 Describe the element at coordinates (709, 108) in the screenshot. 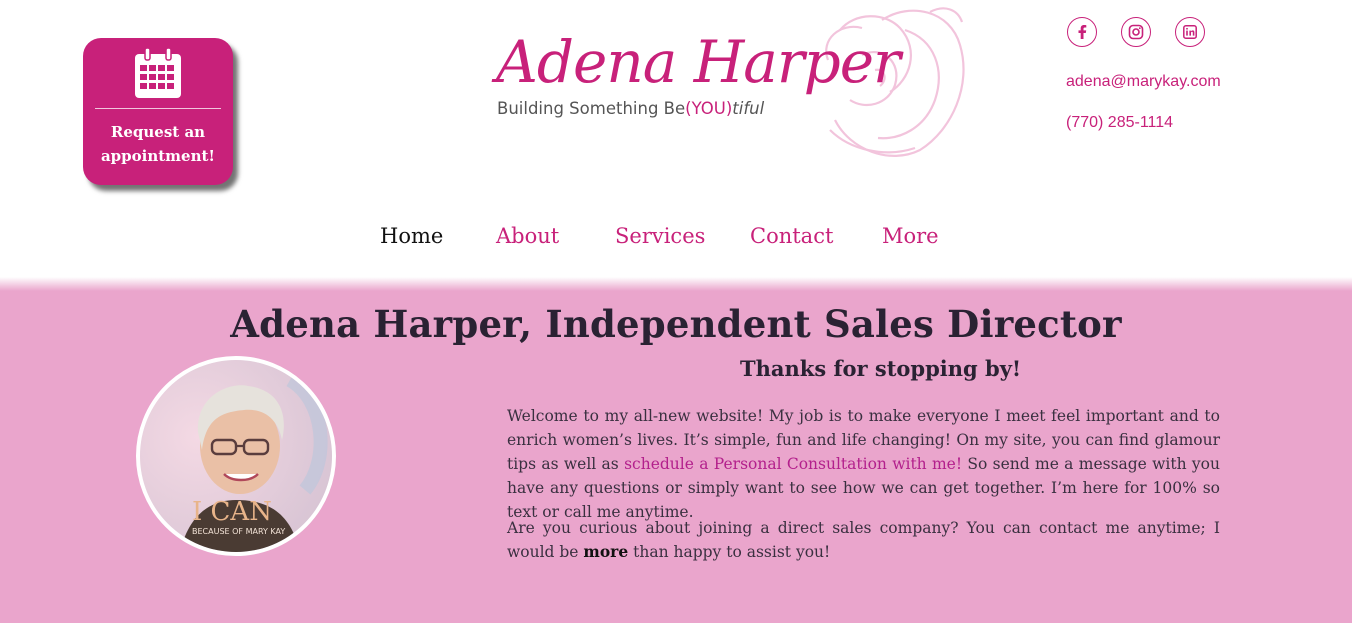

I see `tagline-you: (YOU)` at that location.